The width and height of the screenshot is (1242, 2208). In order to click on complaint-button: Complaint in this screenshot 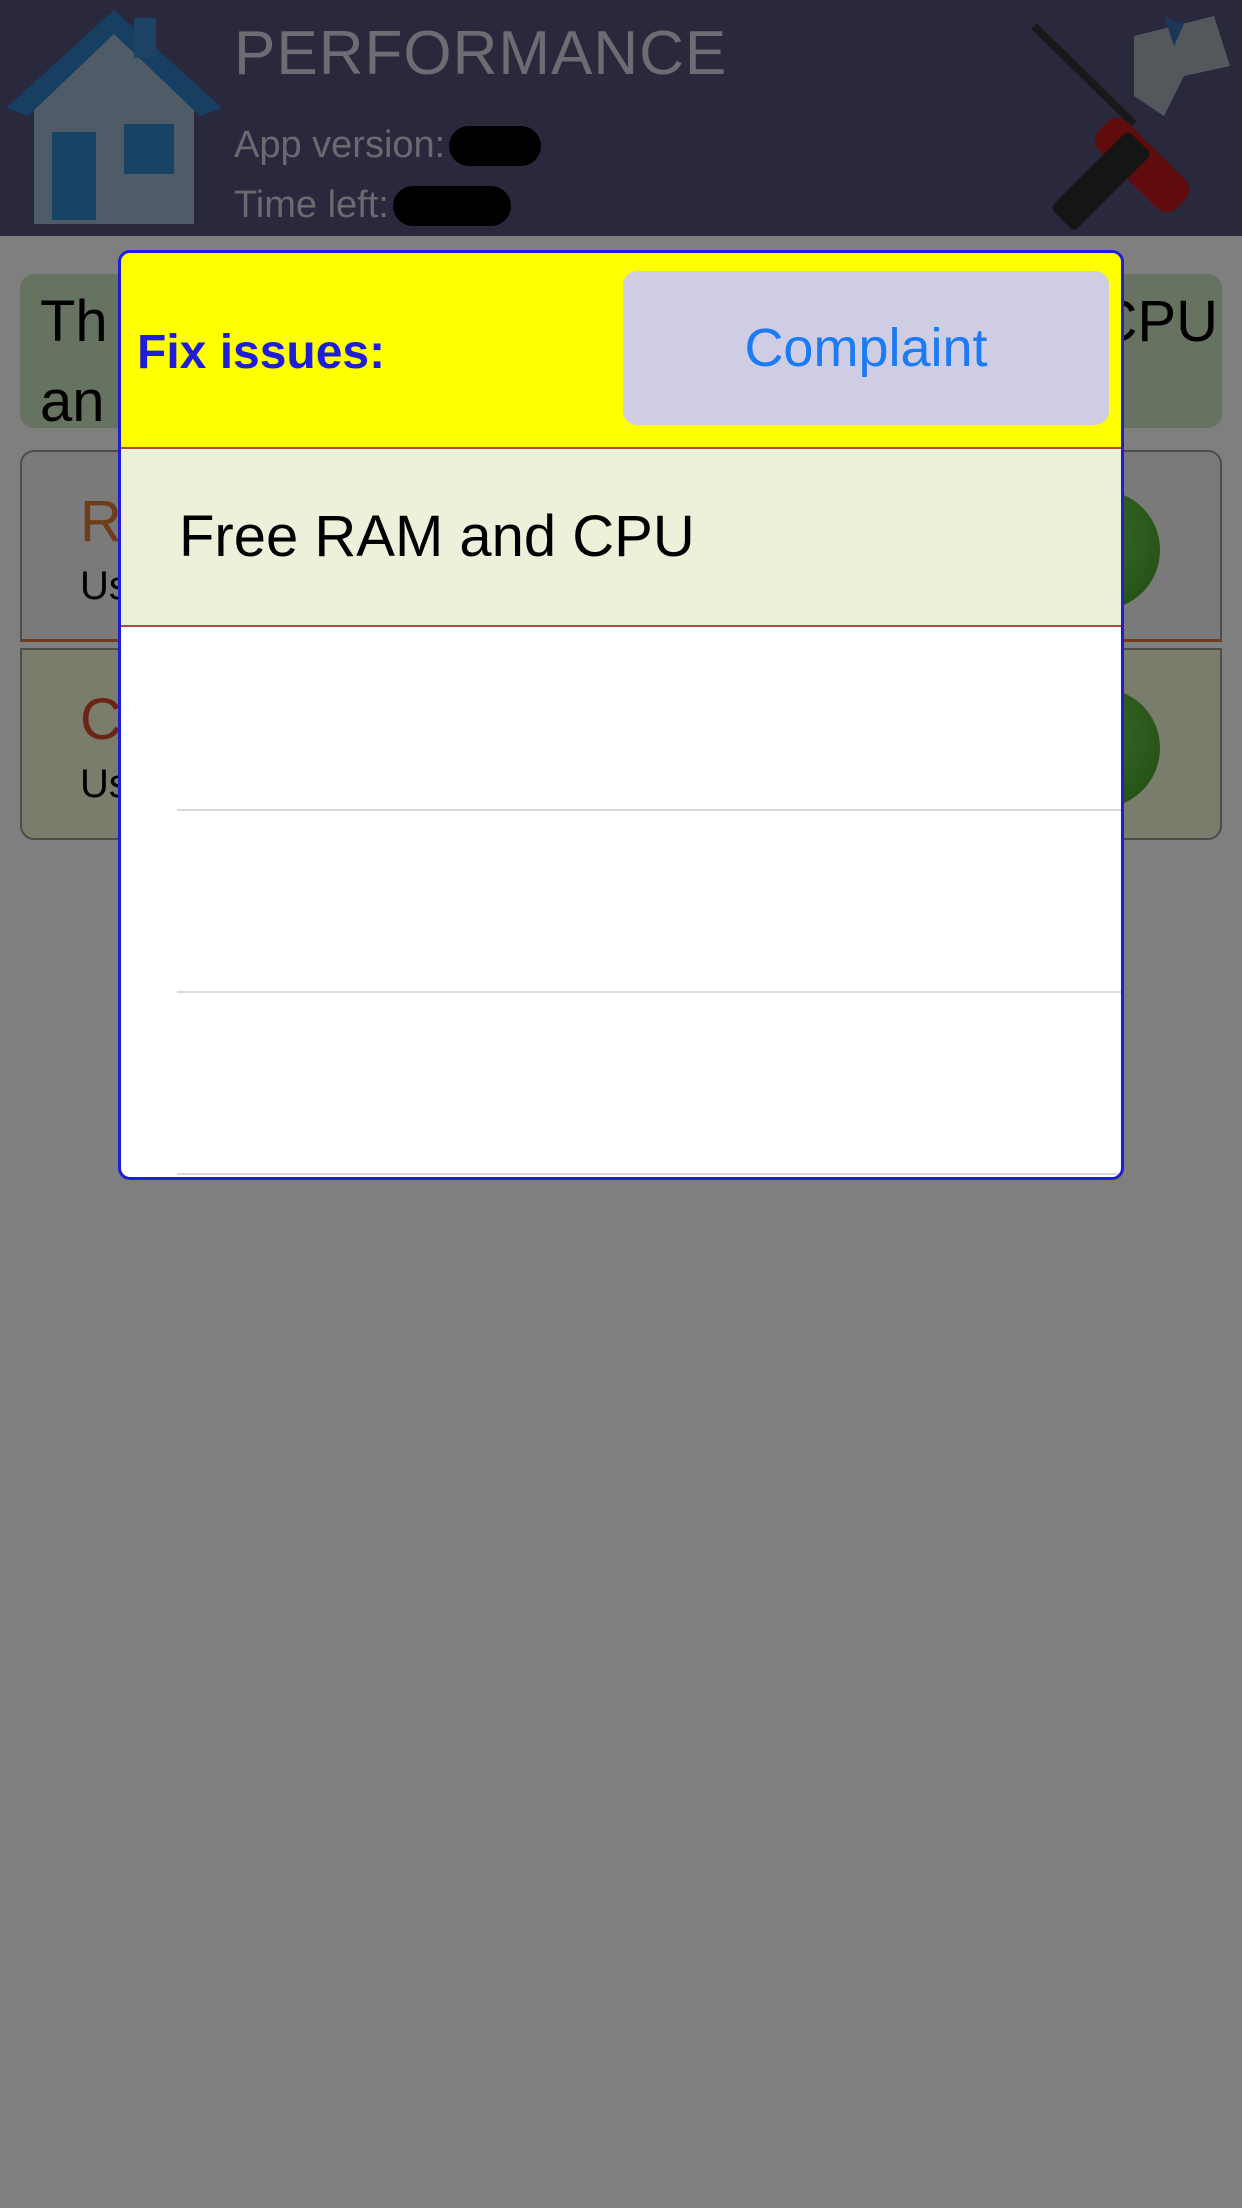, I will do `click(866, 348)`.